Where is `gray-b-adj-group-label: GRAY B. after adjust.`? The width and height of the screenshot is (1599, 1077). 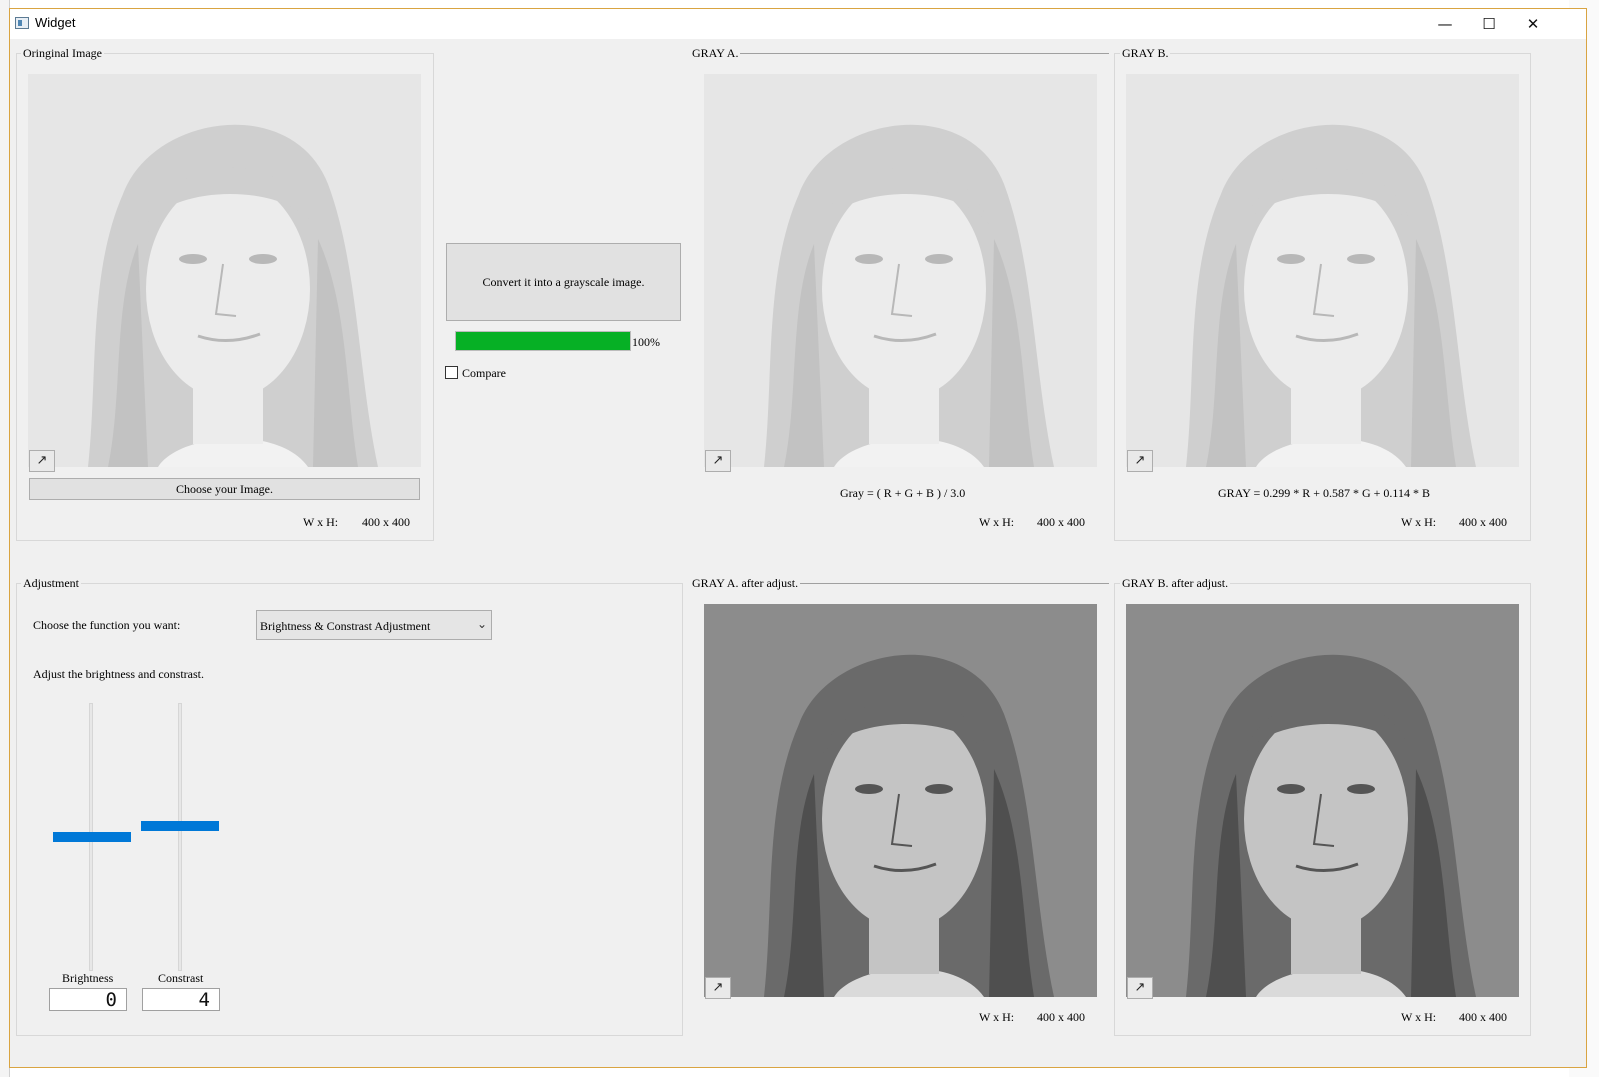 gray-b-adj-group-label: GRAY B. after adjust. is located at coordinates (1175, 583).